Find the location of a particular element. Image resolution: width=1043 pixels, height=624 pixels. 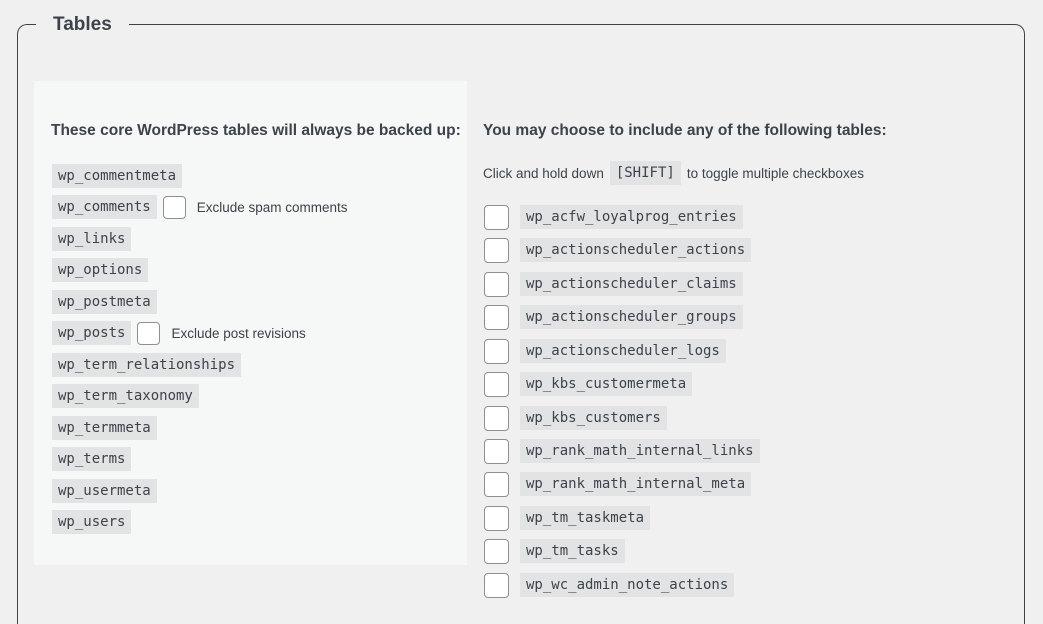

core-table-name: wp_comments is located at coordinates (104, 207).